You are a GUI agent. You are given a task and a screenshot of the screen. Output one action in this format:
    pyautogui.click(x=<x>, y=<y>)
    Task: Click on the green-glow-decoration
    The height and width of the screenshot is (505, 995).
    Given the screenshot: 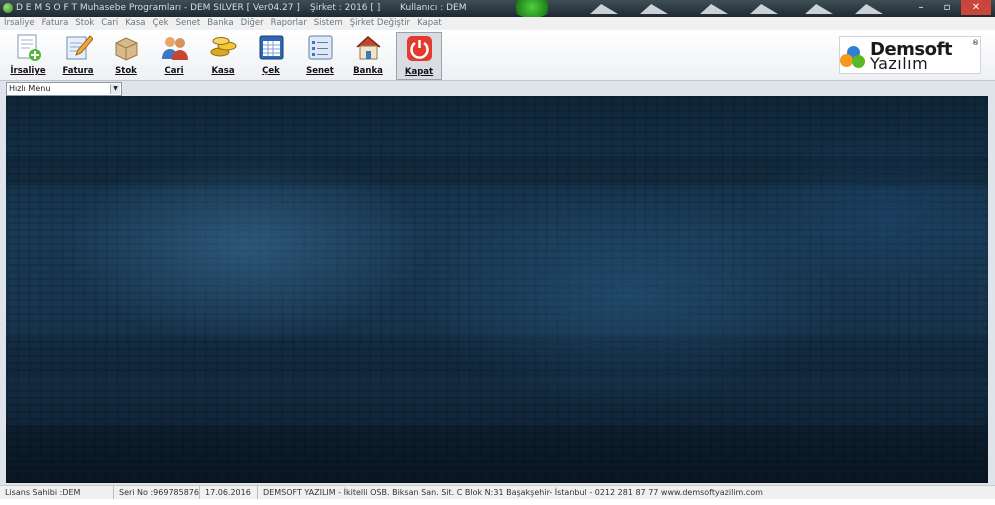 What is the action you would take?
    pyautogui.click(x=532, y=8)
    